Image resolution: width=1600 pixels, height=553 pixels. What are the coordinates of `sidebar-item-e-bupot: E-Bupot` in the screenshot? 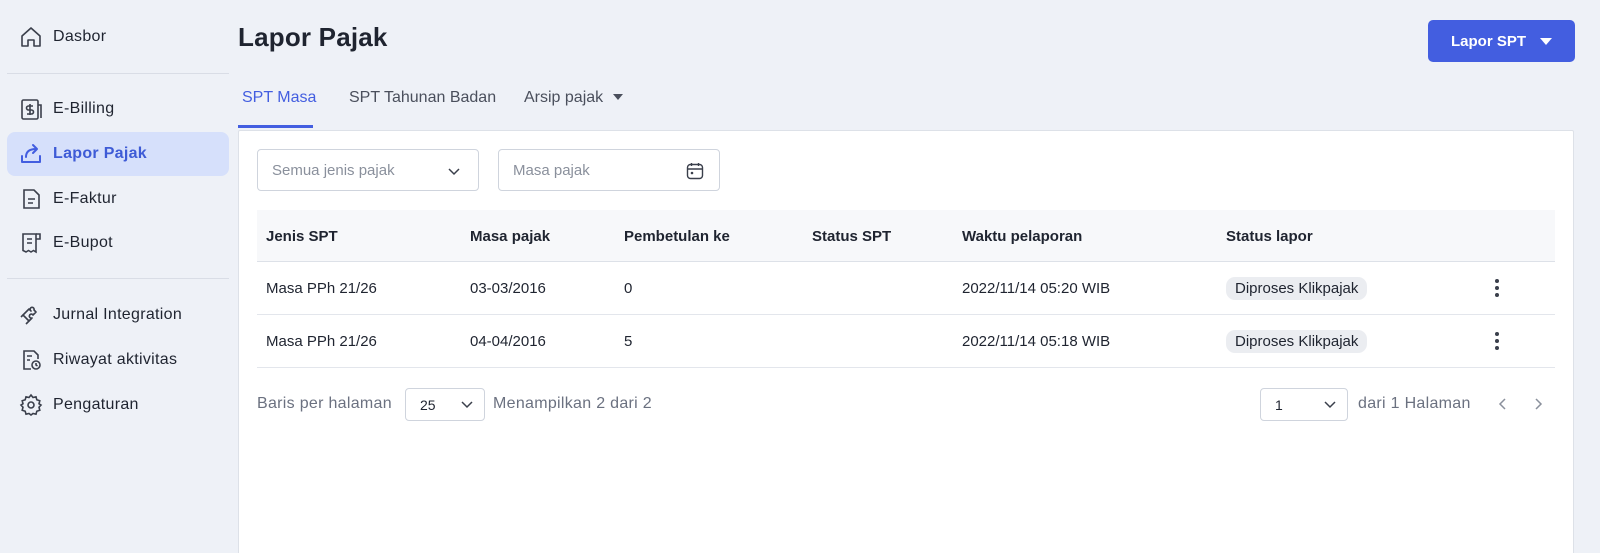 It's located at (118, 243).